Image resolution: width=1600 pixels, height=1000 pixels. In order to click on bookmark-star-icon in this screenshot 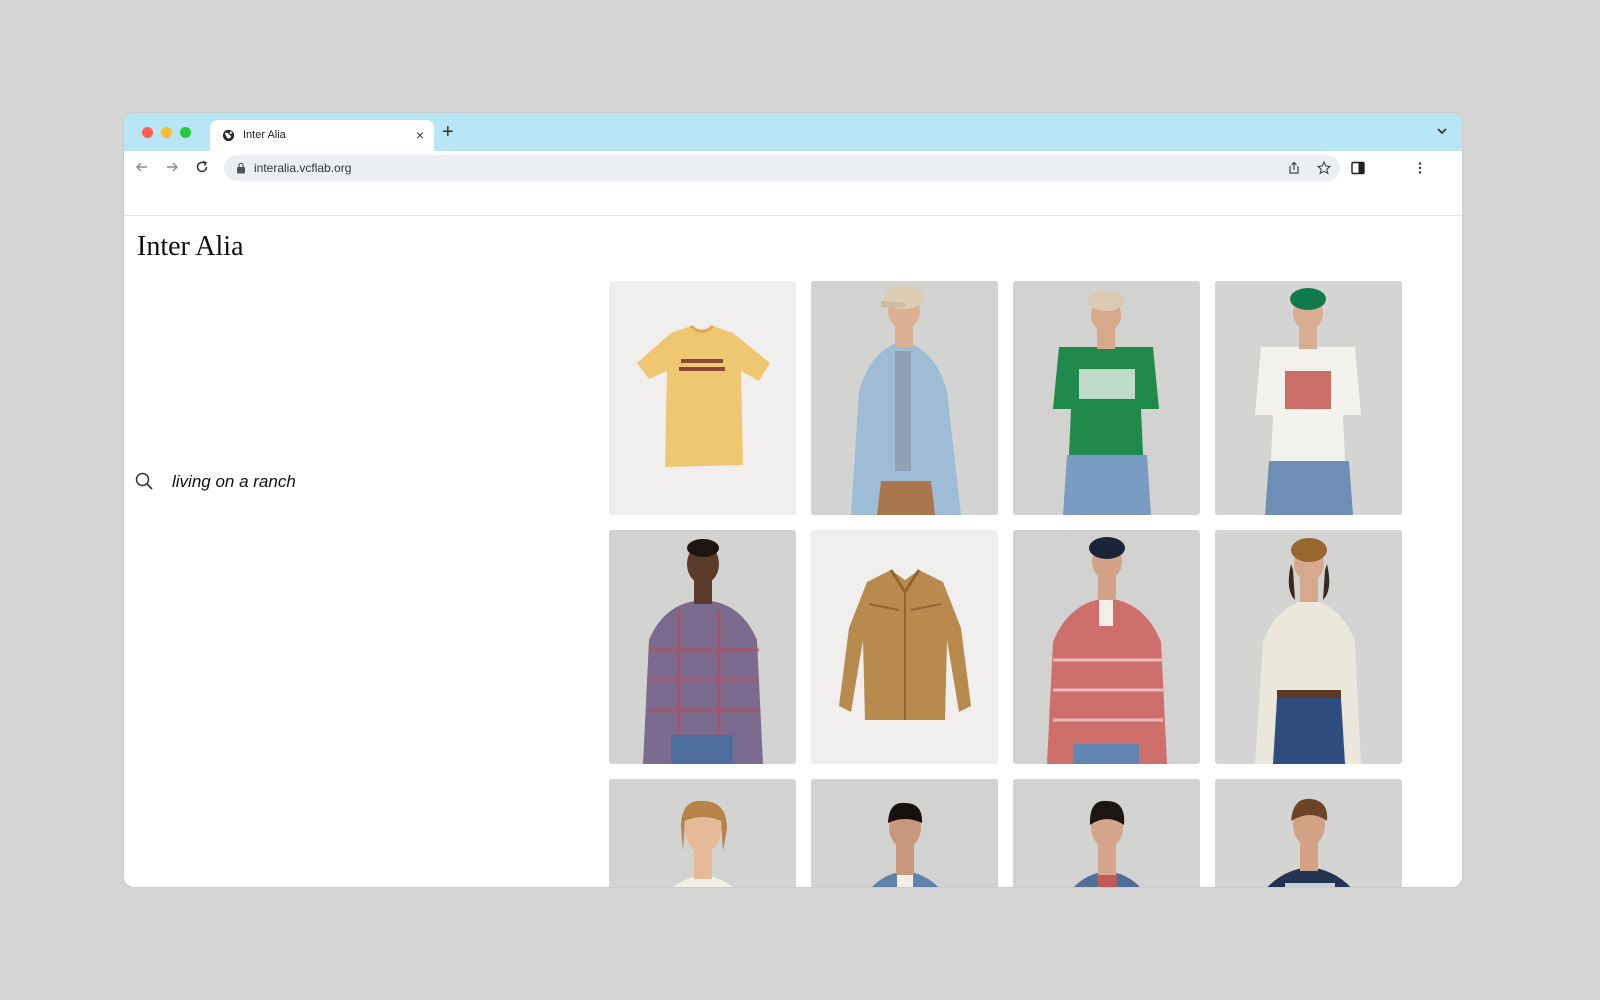, I will do `click(1324, 168)`.